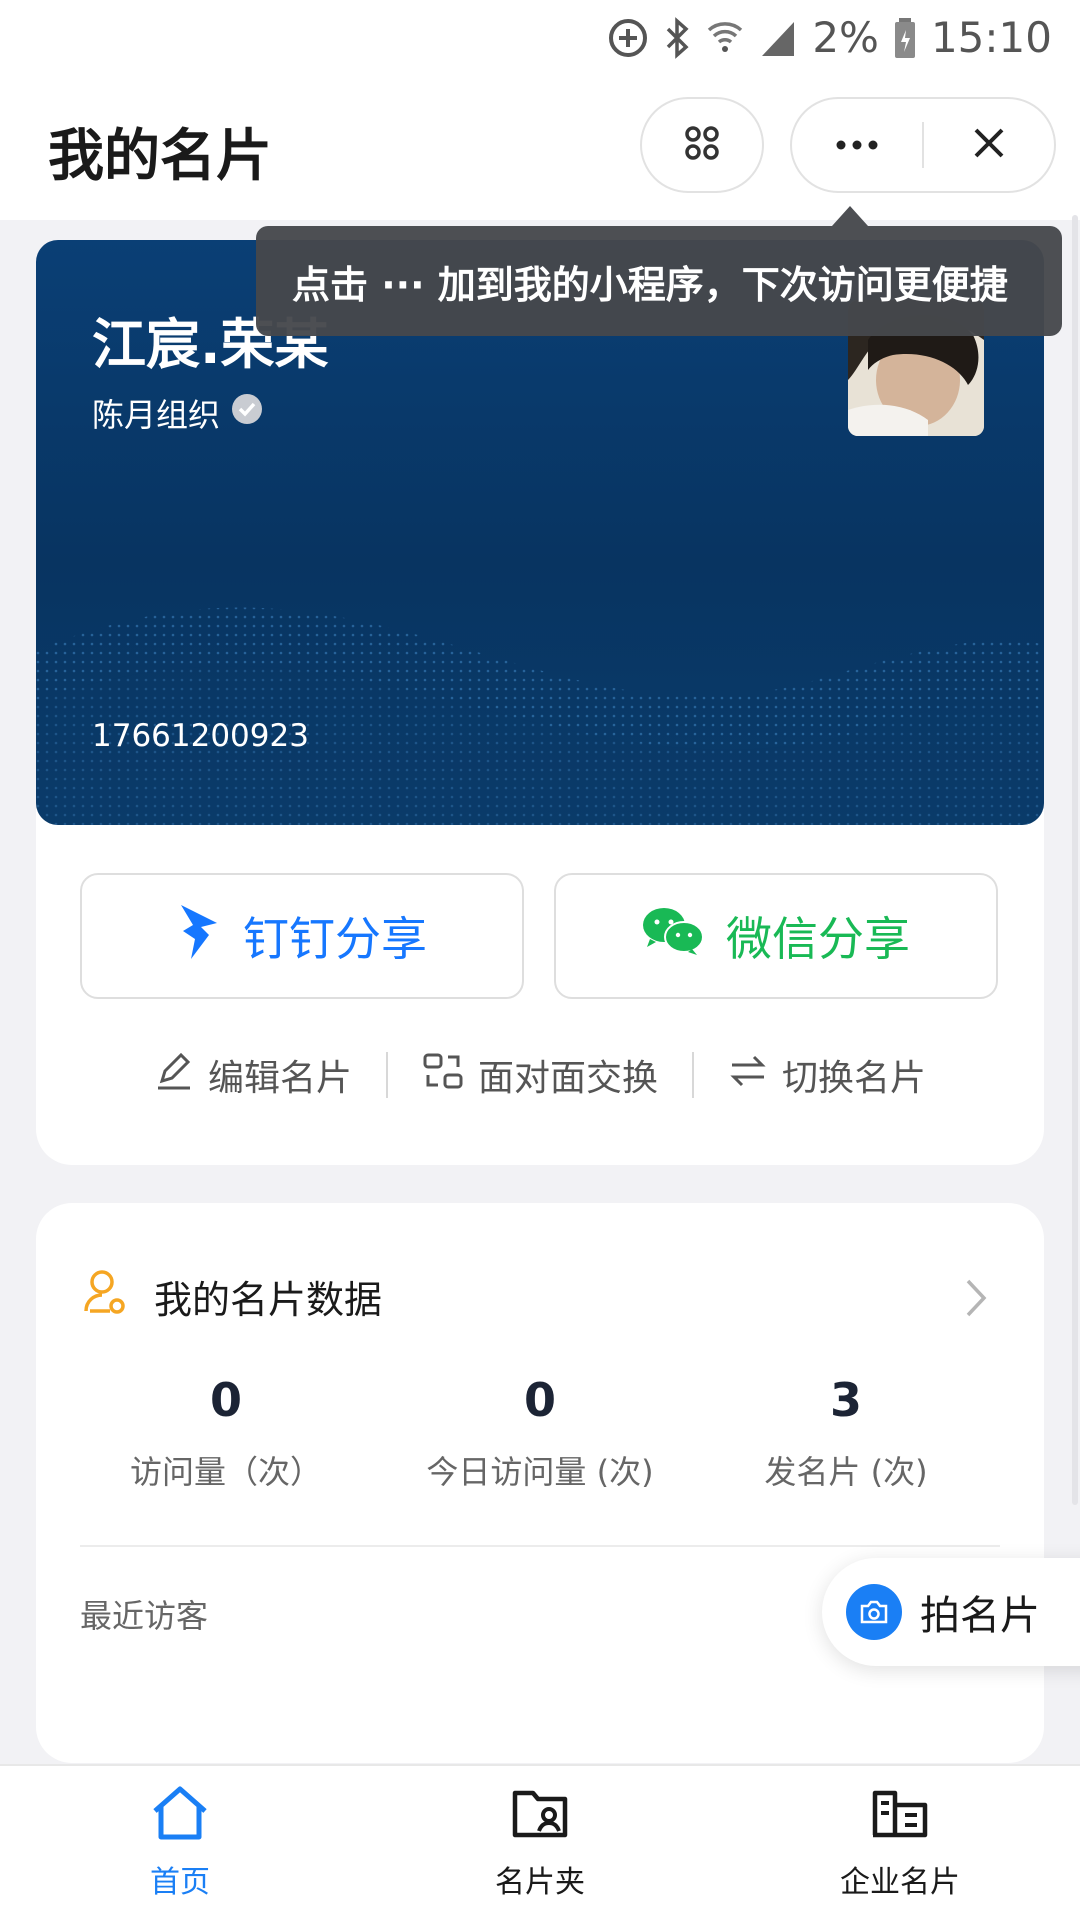  Describe the element at coordinates (200, 736) in the screenshot. I see `card-phone: 17661200923` at that location.